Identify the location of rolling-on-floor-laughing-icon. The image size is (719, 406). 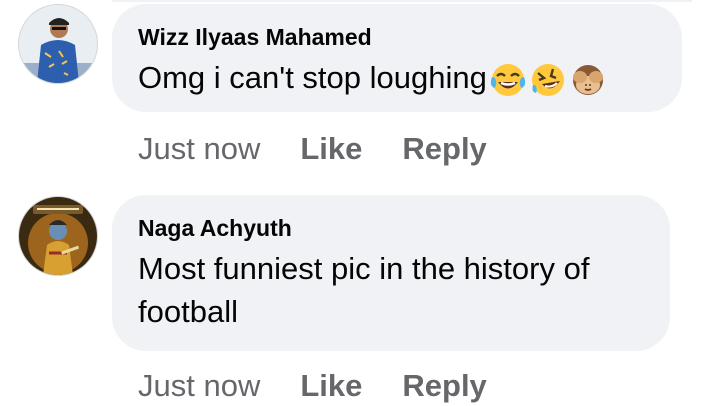
(548, 80).